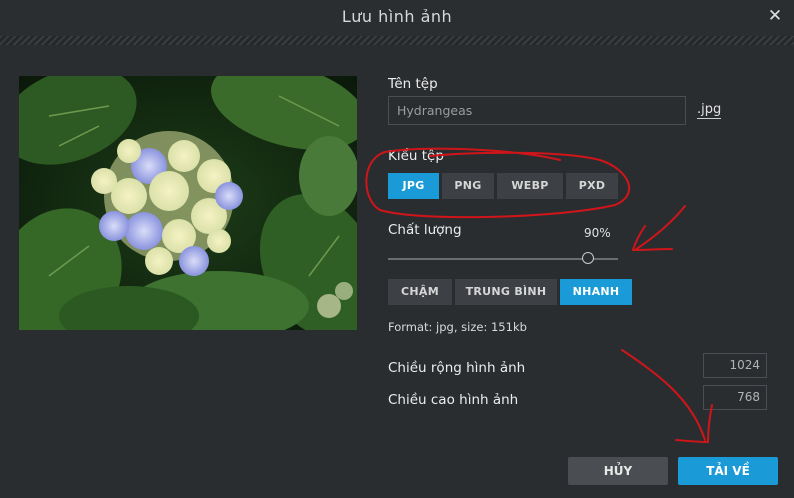  I want to click on annotation-arrowhead-download, so click(694, 424).